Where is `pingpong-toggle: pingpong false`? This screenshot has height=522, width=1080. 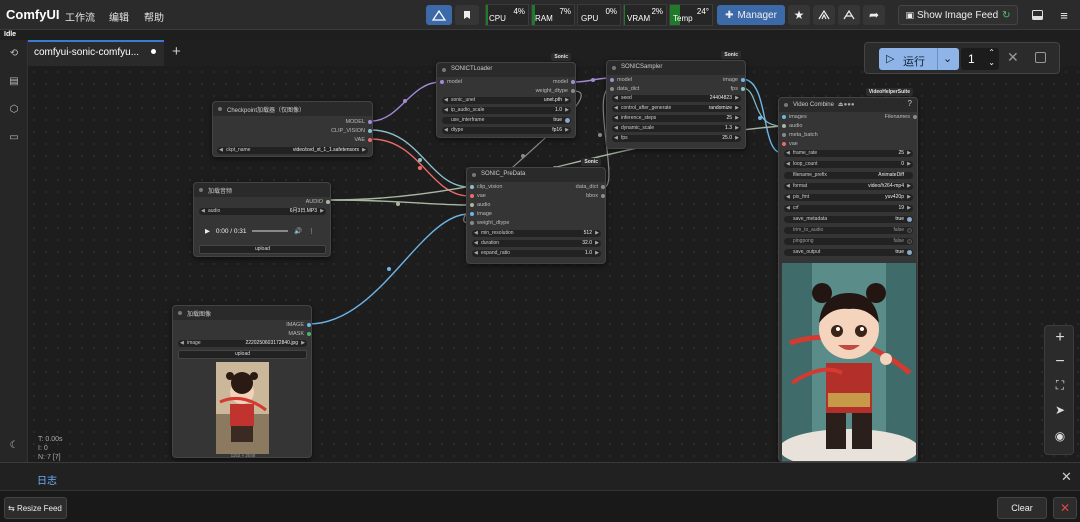 pingpong-toggle: pingpong false is located at coordinates (848, 241).